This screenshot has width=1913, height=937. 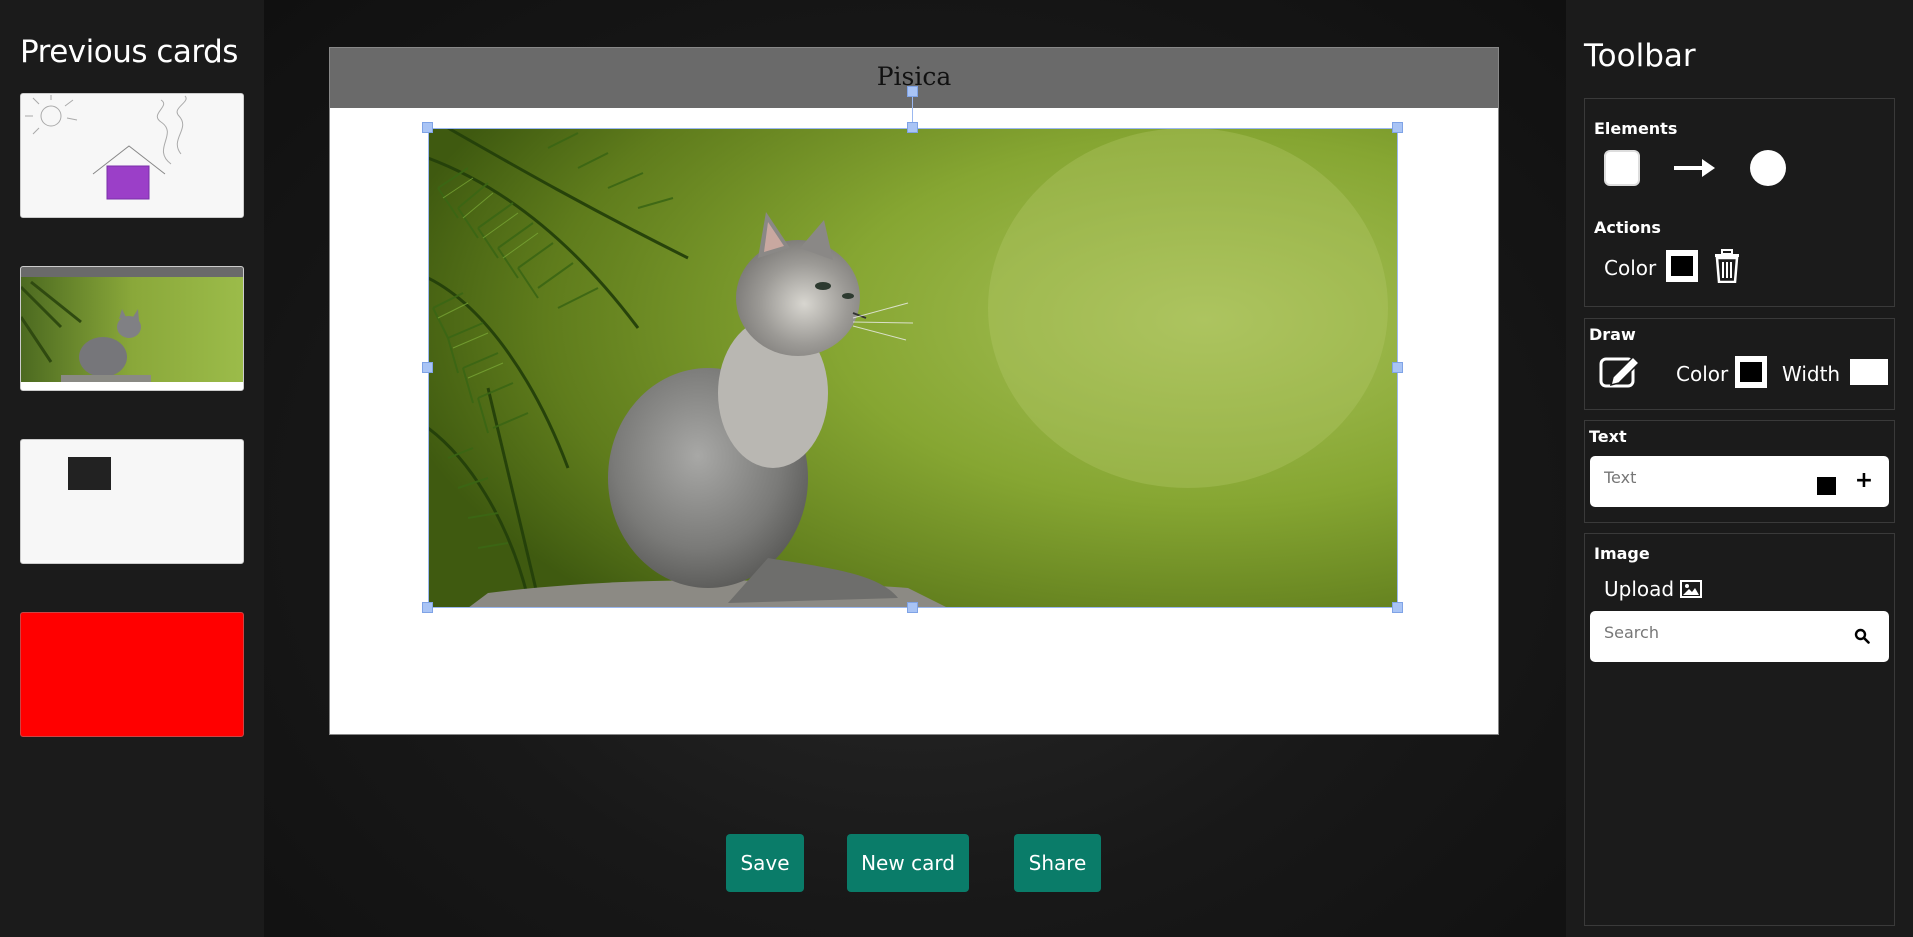 I want to click on text-field-container: +, so click(x=1739, y=481).